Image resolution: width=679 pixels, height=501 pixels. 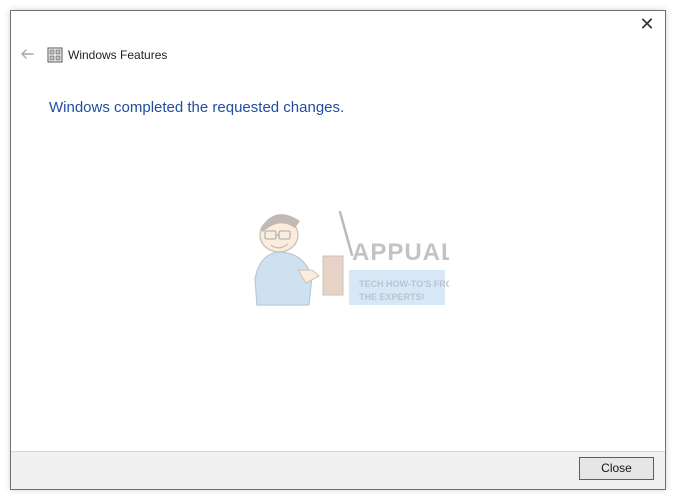 What do you see at coordinates (338, 470) in the screenshot?
I see `dialog-footer: Close` at bounding box center [338, 470].